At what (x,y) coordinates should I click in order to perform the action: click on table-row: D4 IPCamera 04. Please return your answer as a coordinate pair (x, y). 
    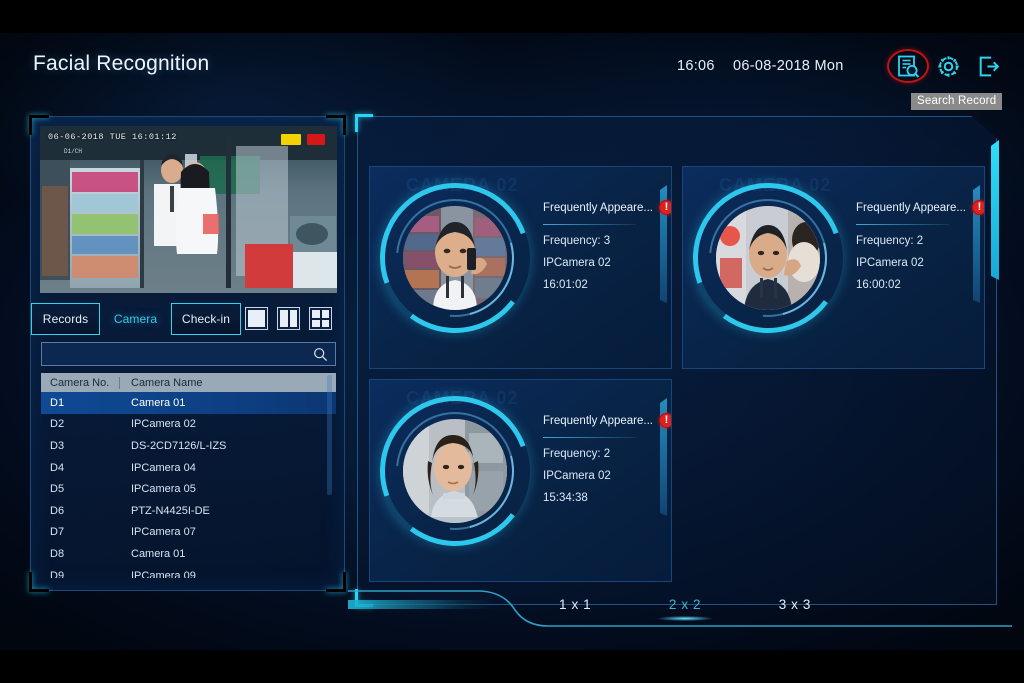
    Looking at the image, I should click on (188, 468).